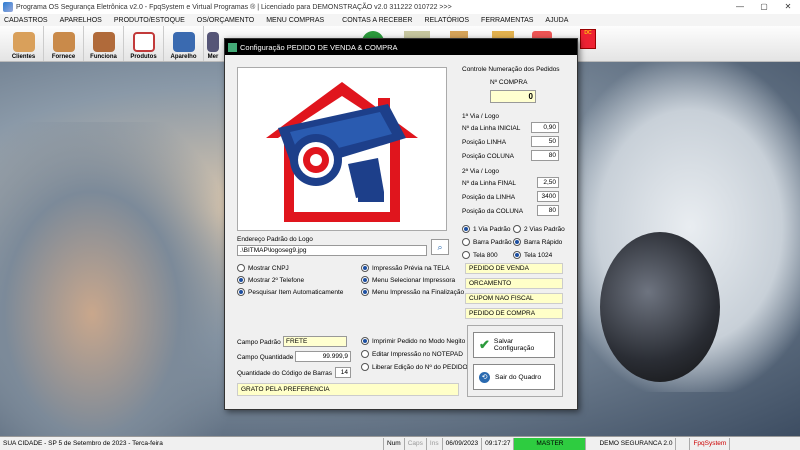 This screenshot has height=450, width=800. What do you see at coordinates (149, 20) in the screenshot?
I see `menu-produto-estoque: PRODUTO/ESTOQUE` at bounding box center [149, 20].